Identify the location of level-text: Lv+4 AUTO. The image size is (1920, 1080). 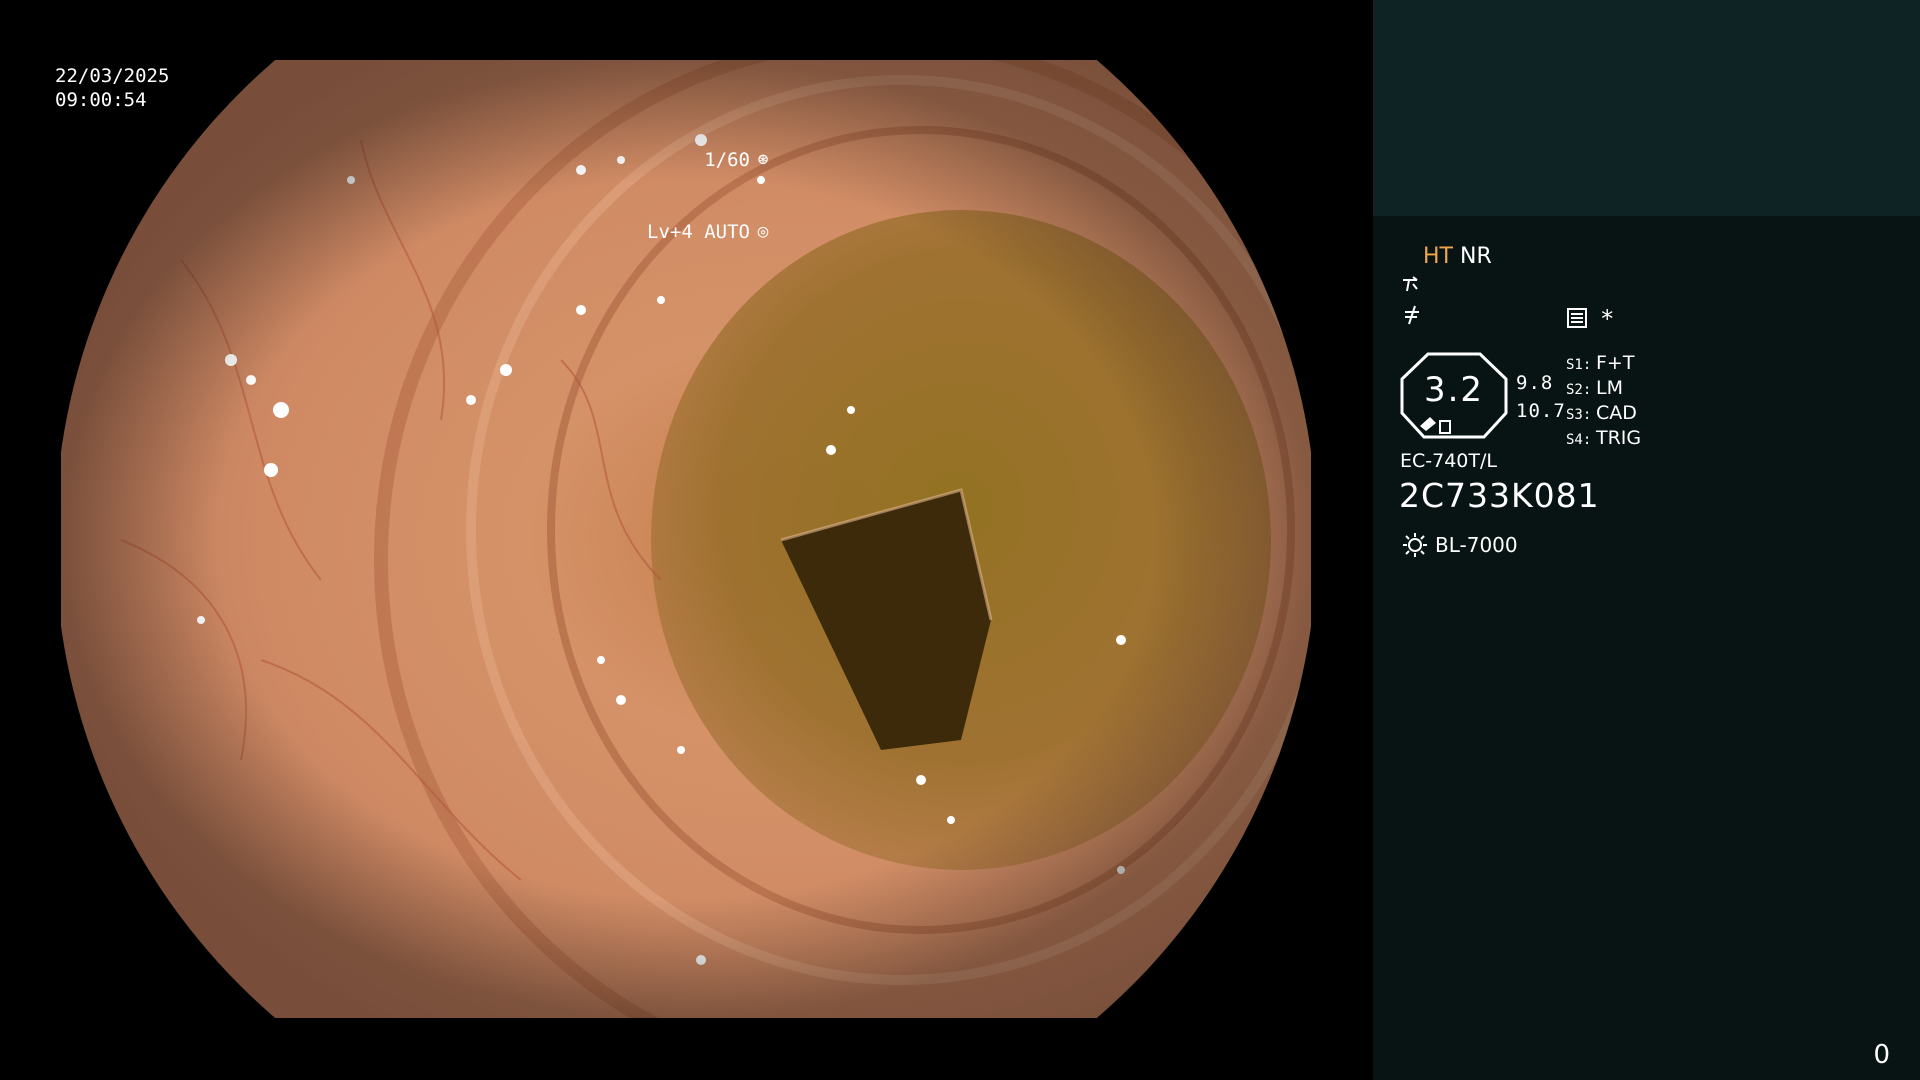
(698, 232).